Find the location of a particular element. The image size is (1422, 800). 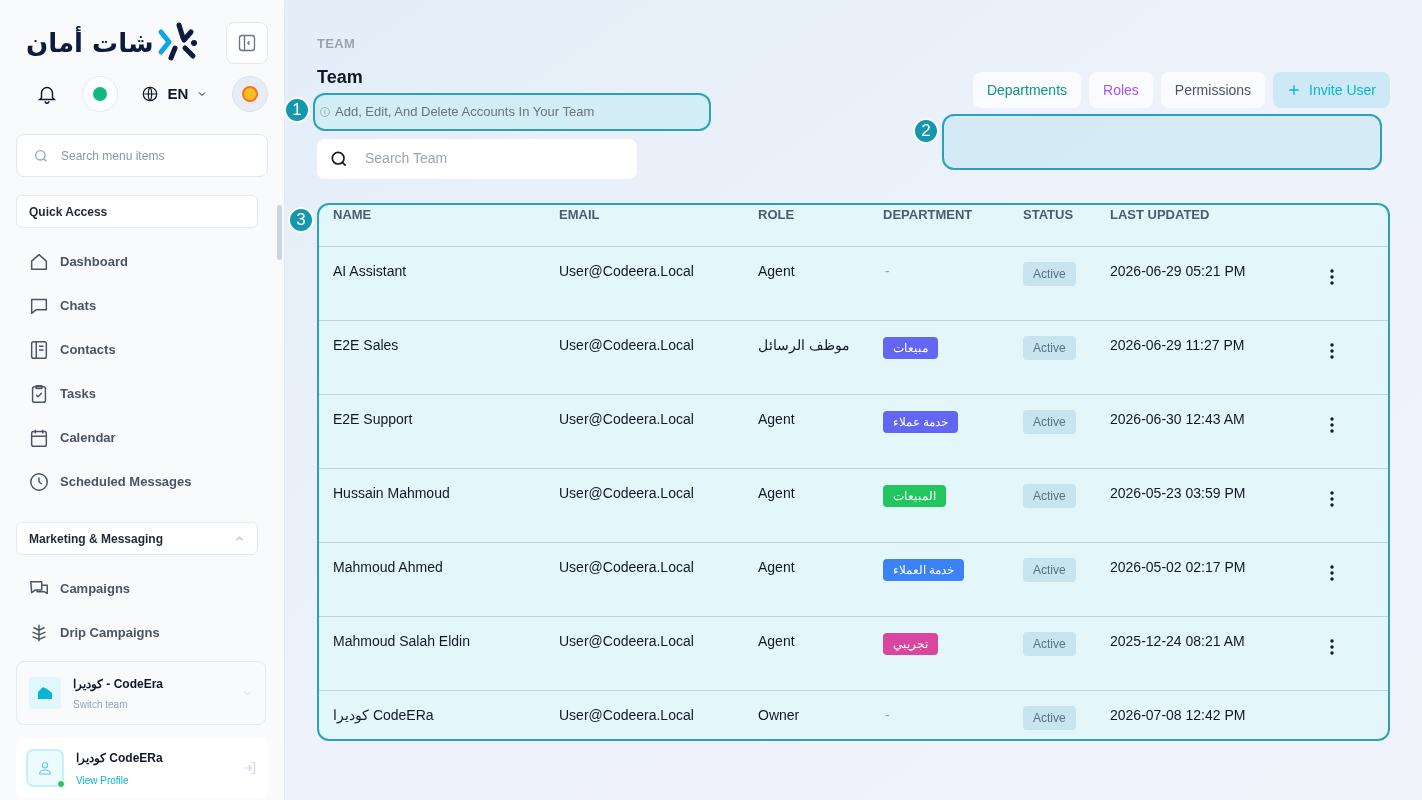

tab-button: Roles is located at coordinates (1121, 90).